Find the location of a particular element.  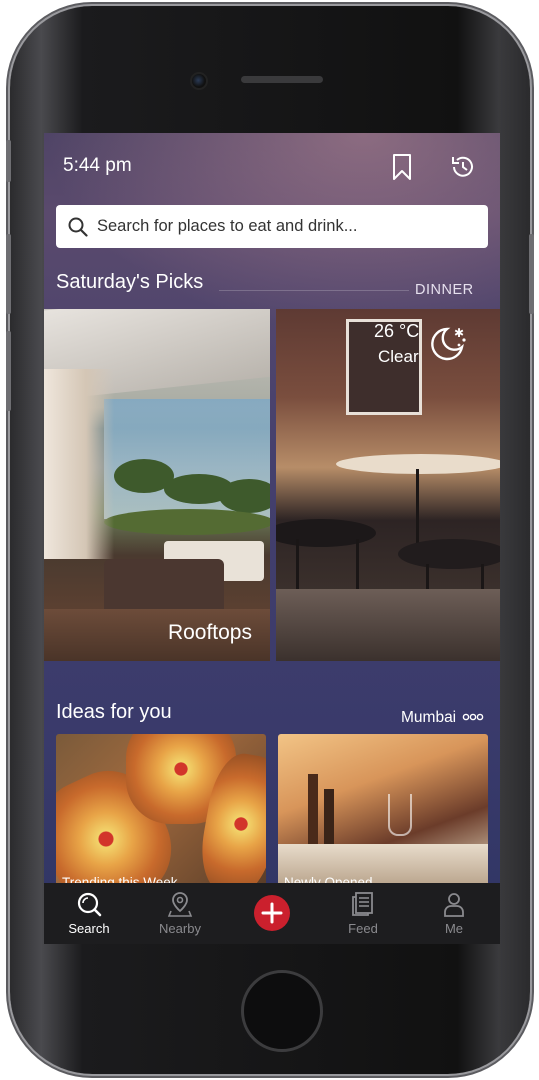

card-image-table-leg is located at coordinates (417, 509).